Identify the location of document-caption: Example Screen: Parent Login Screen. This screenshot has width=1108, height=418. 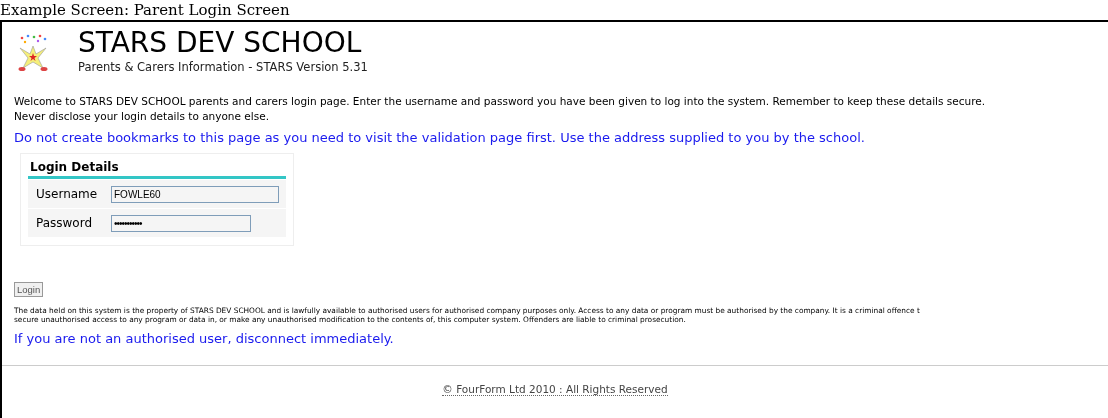
(145, 10).